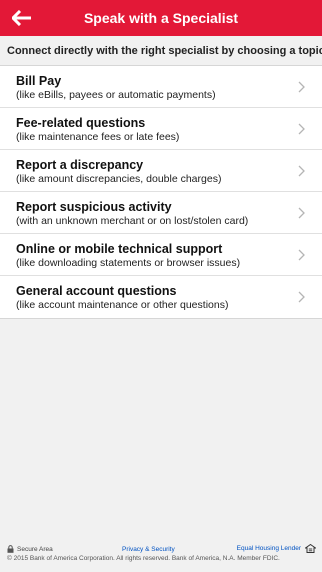 The height and width of the screenshot is (572, 322). Describe the element at coordinates (39, 81) in the screenshot. I see `topic-title: Bill Pay` at that location.